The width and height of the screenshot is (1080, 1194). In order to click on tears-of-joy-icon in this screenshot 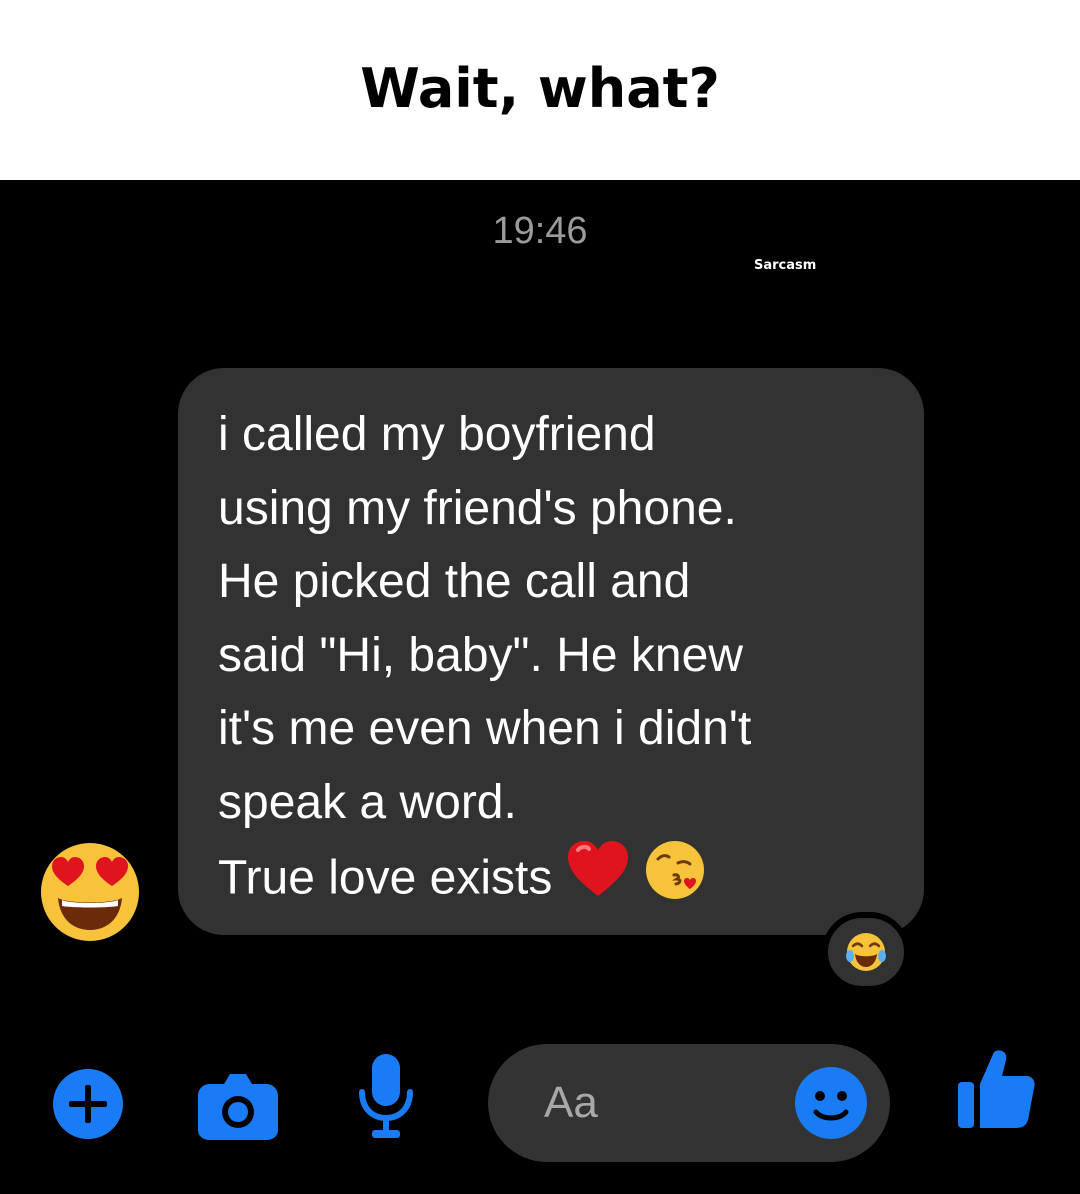, I will do `click(866, 952)`.